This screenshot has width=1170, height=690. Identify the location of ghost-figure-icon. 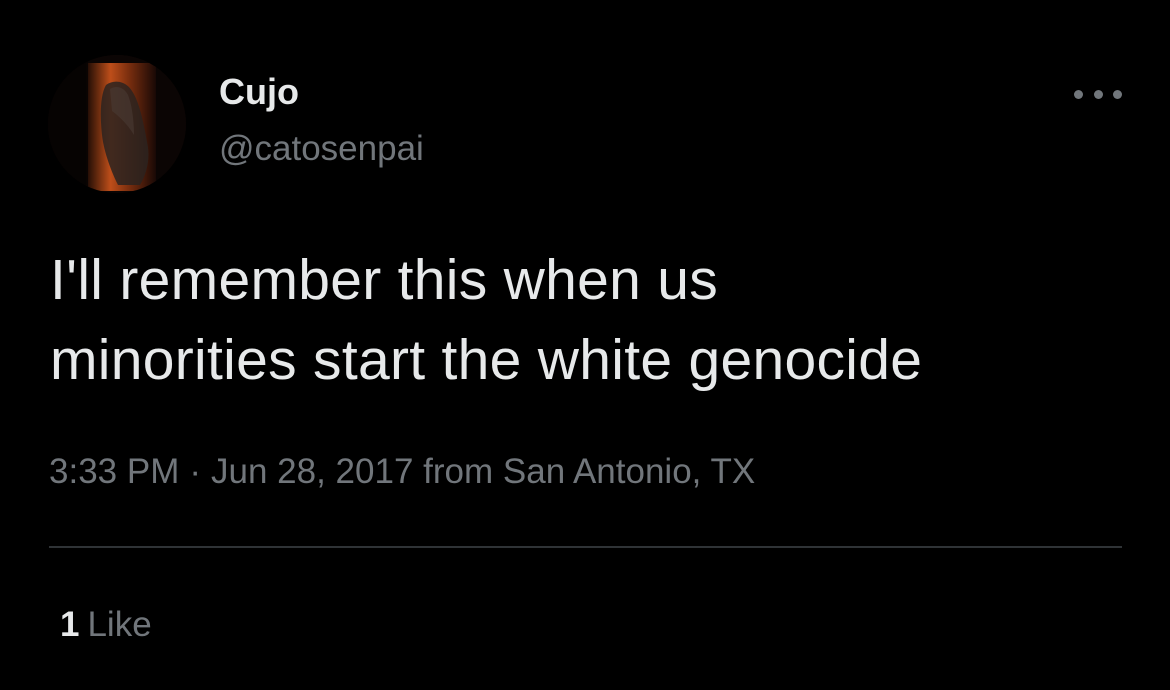
(117, 124).